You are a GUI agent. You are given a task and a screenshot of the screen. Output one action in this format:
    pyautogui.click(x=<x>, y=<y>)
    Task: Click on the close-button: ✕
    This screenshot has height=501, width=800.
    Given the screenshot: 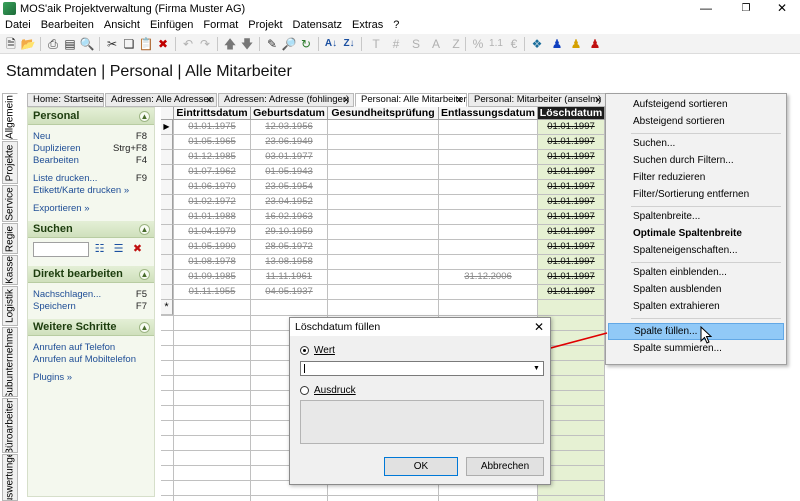 What is the action you would take?
    pyautogui.click(x=782, y=9)
    